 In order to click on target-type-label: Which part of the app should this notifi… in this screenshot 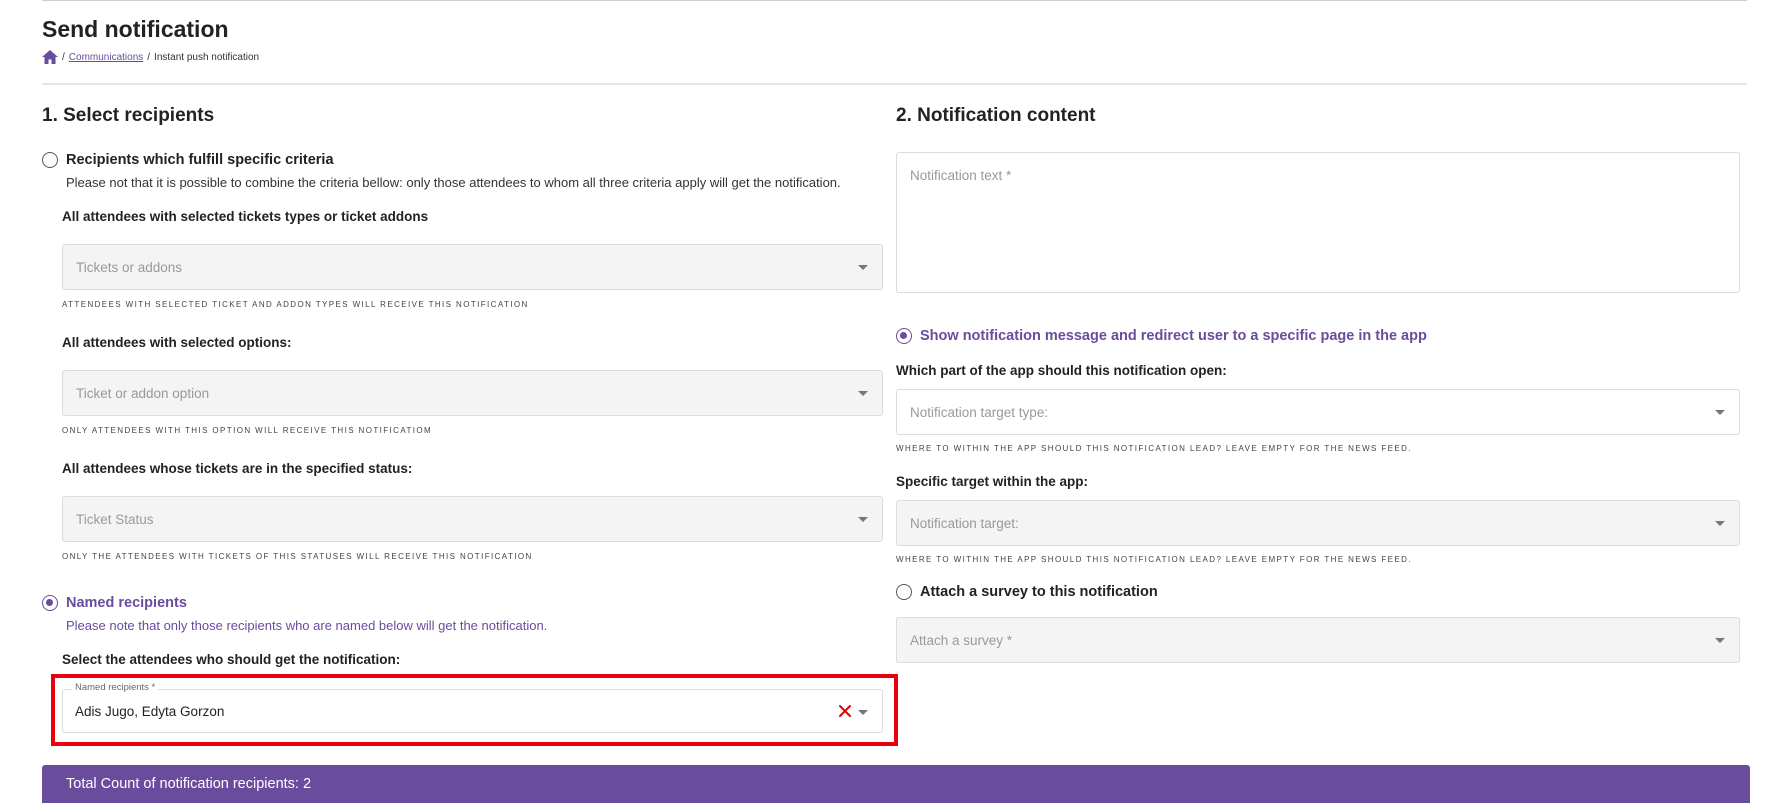, I will do `click(1061, 370)`.